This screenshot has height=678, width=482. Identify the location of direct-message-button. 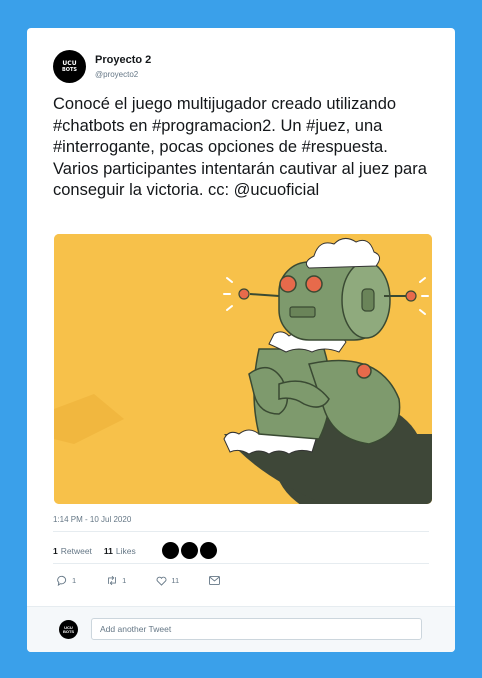
(215, 580).